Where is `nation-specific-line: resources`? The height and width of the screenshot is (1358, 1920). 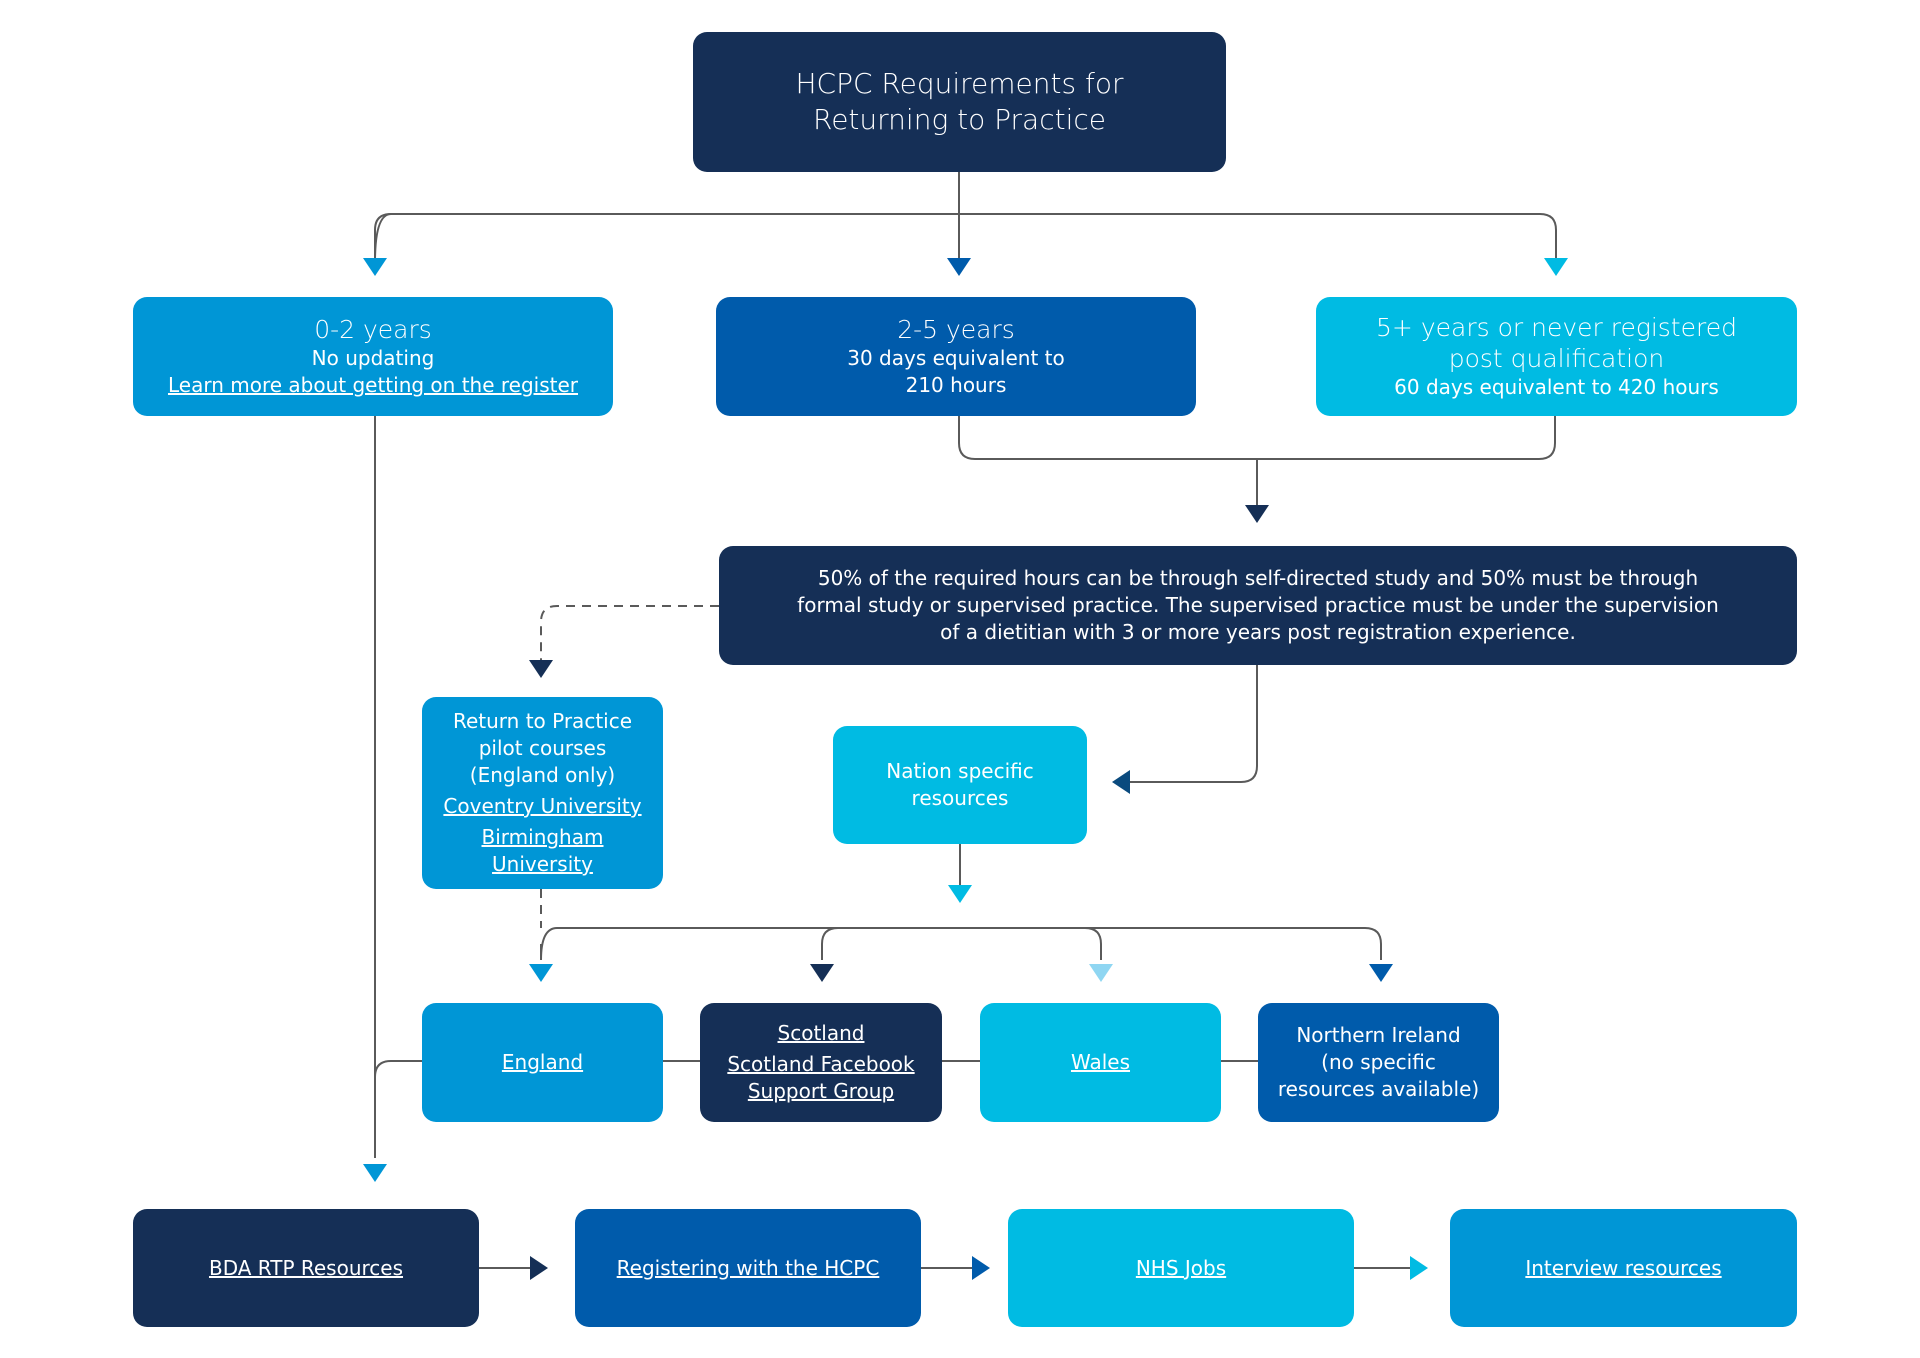 nation-specific-line: resources is located at coordinates (960, 798).